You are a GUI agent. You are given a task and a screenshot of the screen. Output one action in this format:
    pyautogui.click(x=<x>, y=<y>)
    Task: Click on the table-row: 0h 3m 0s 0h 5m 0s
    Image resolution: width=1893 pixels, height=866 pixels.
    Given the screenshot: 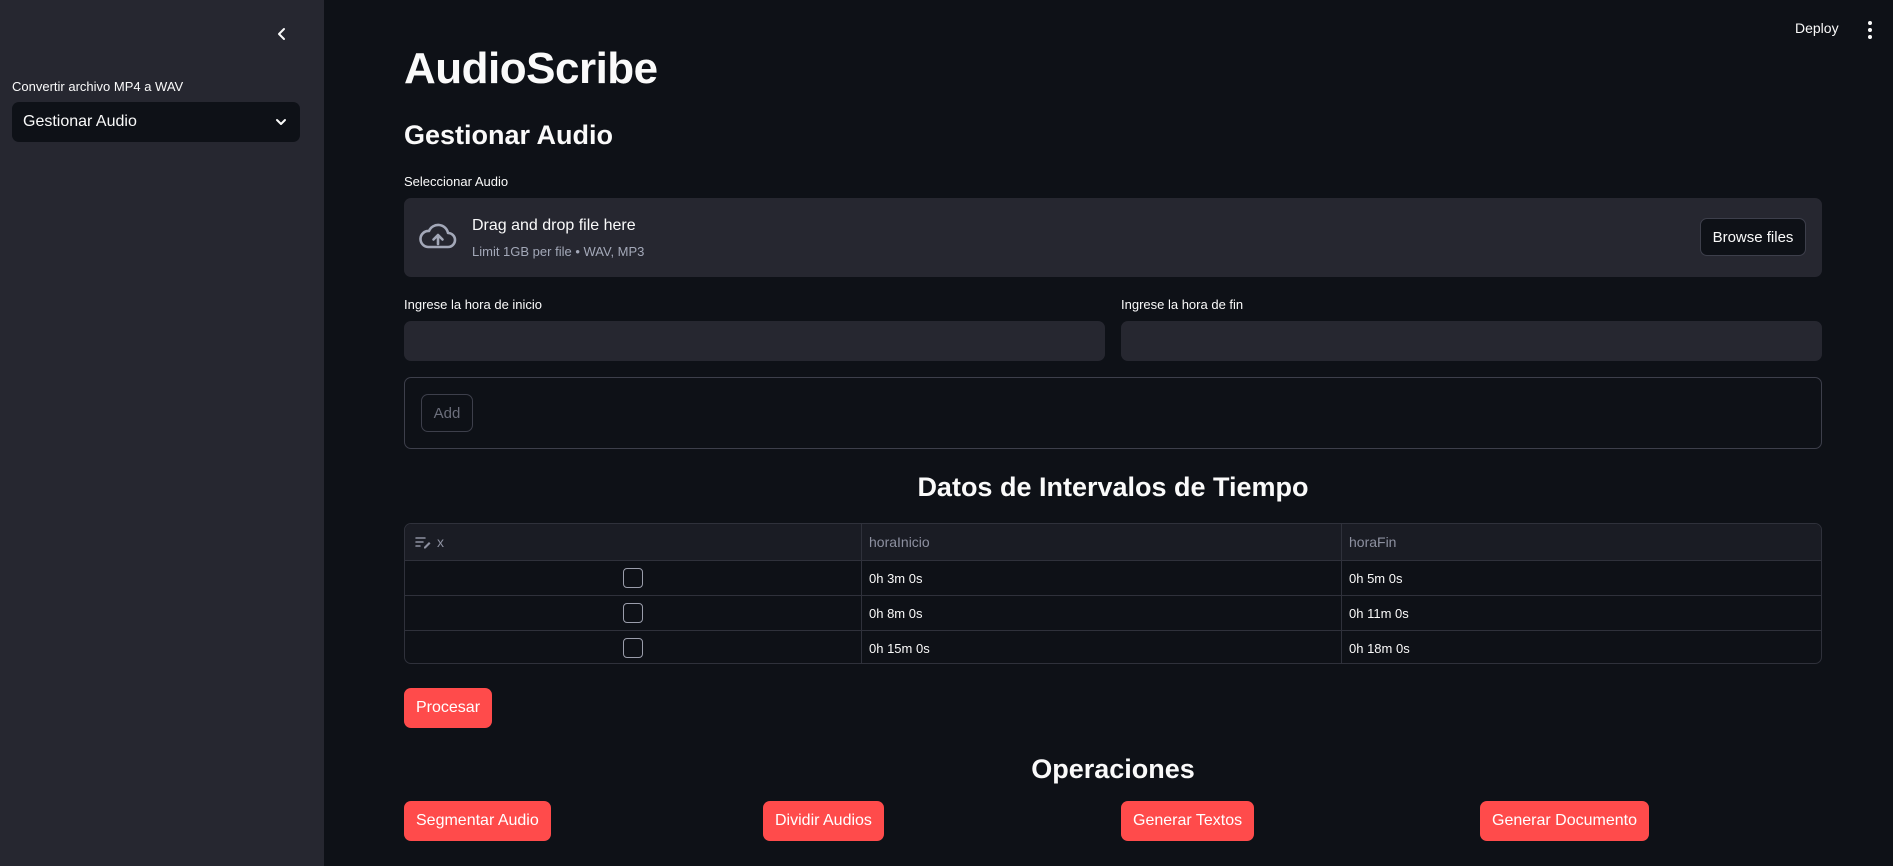 What is the action you would take?
    pyautogui.click(x=1113, y=577)
    